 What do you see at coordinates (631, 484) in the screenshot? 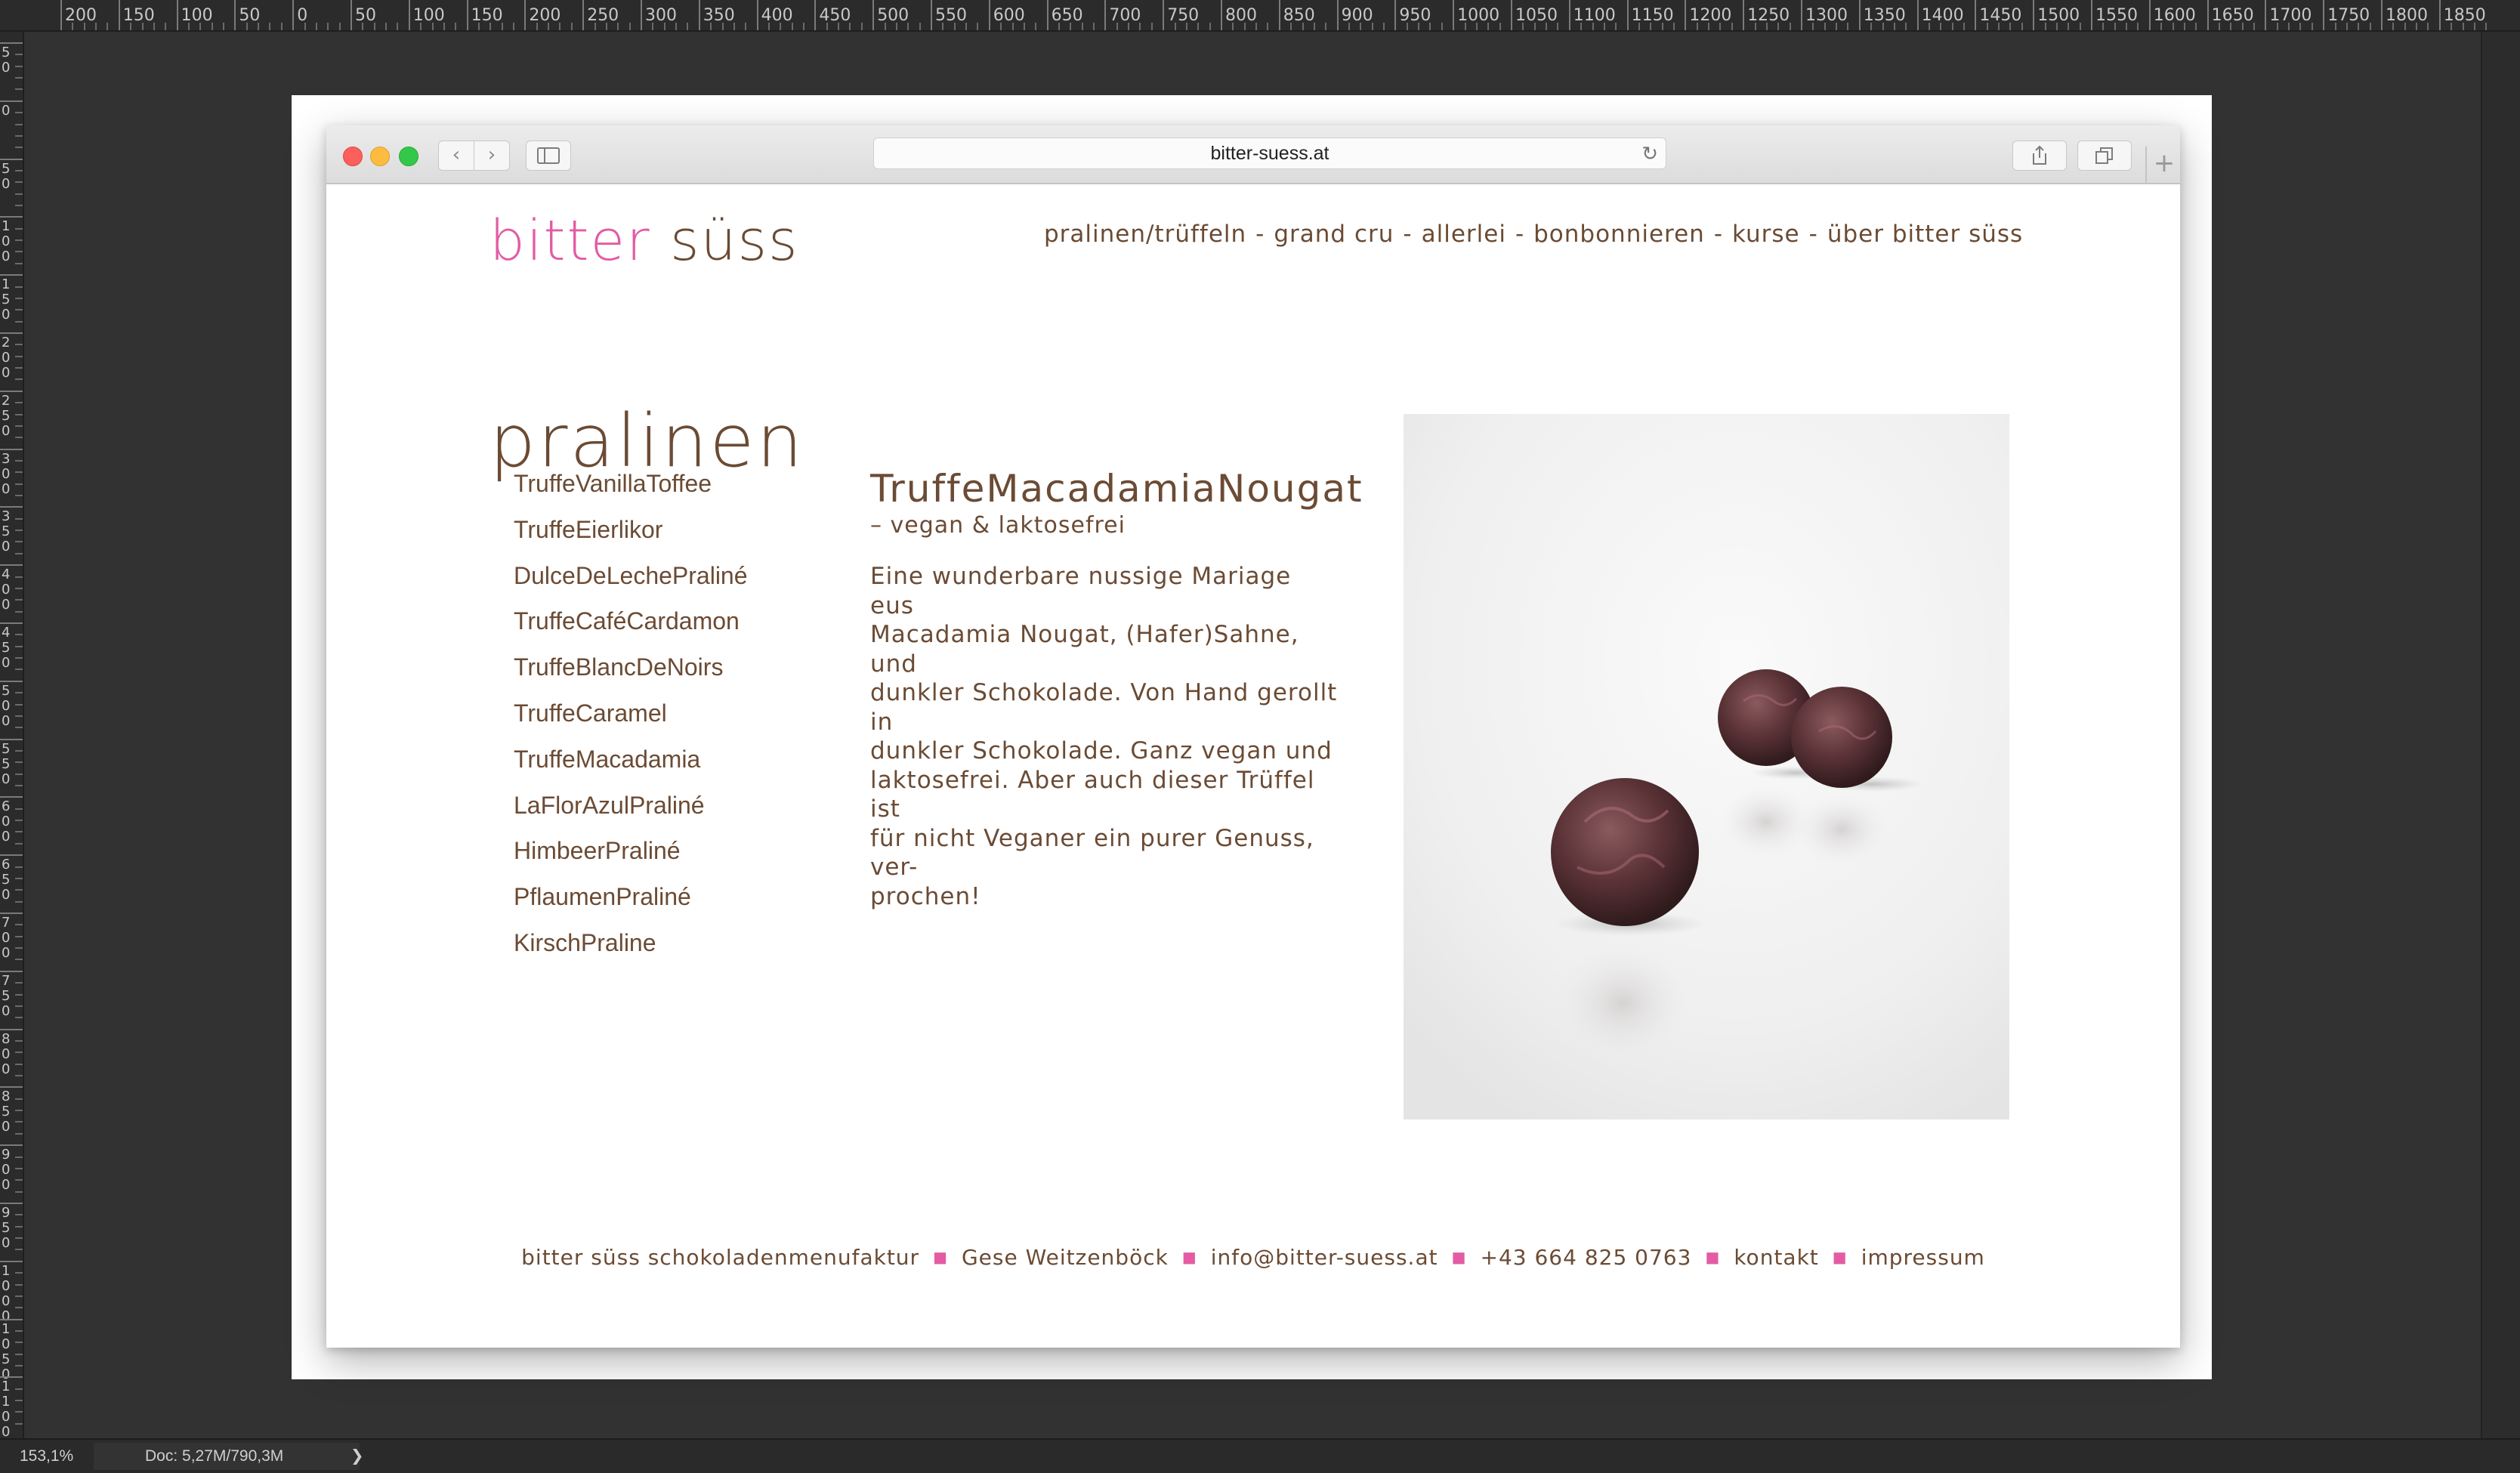
I see `praline-list-item: TruffeVanillaToffee` at bounding box center [631, 484].